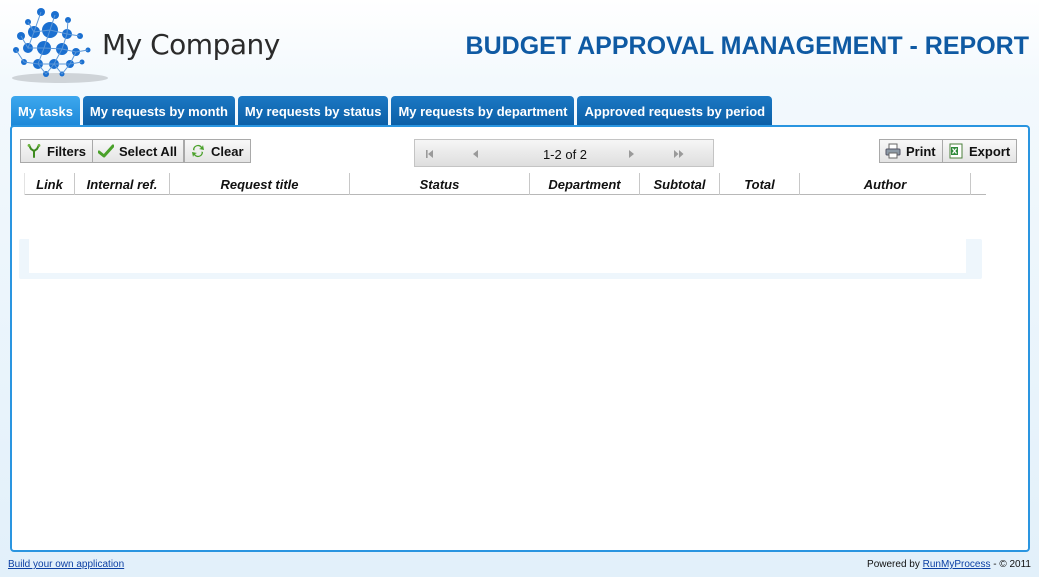  What do you see at coordinates (191, 44) in the screenshot?
I see `logo-text: My Company` at bounding box center [191, 44].